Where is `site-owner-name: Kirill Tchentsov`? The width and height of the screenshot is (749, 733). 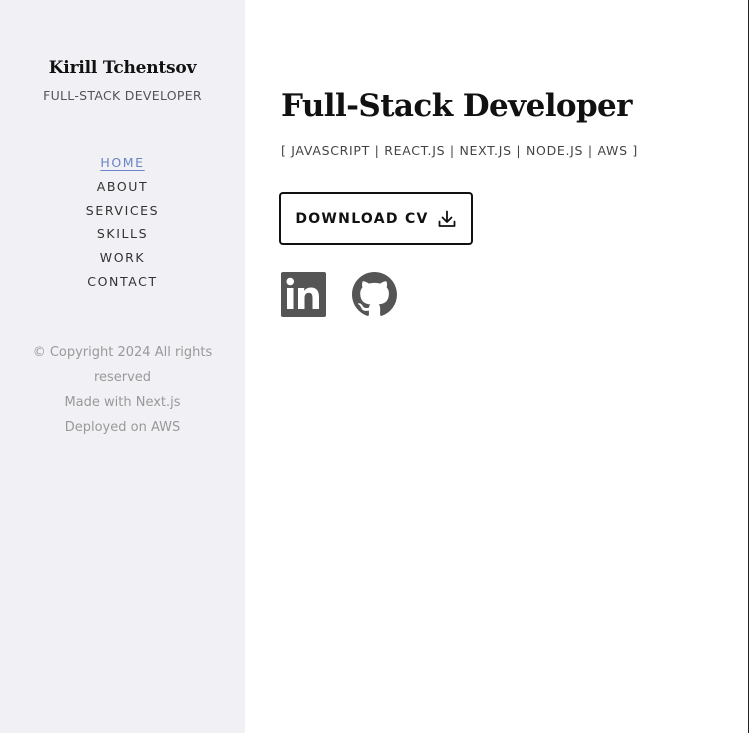
site-owner-name: Kirill Tchentsov is located at coordinates (122, 68).